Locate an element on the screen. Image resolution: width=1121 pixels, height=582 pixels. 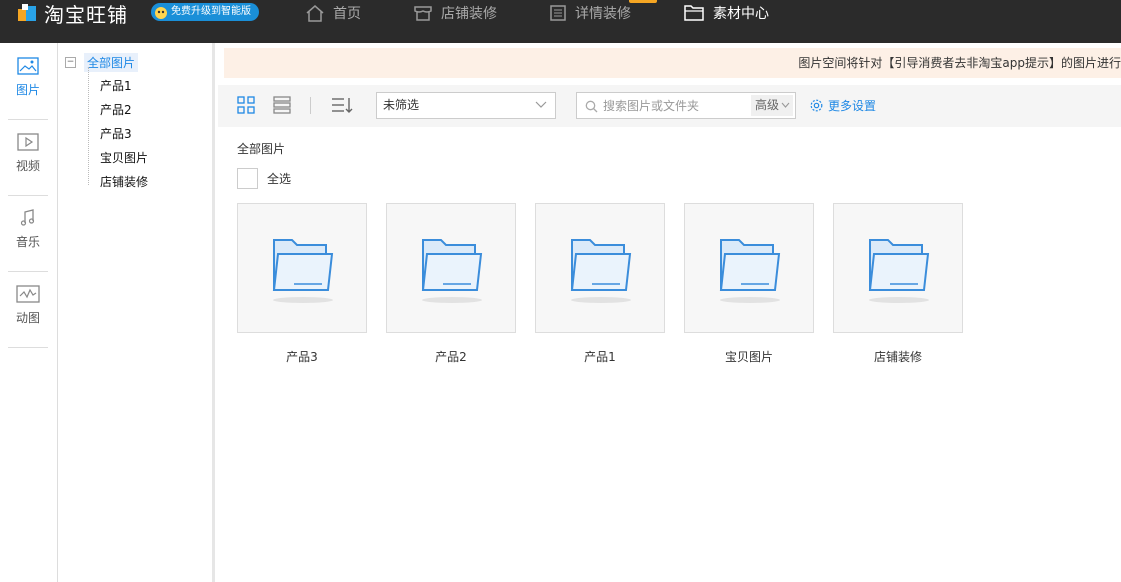
music-icon is located at coordinates (27, 217).